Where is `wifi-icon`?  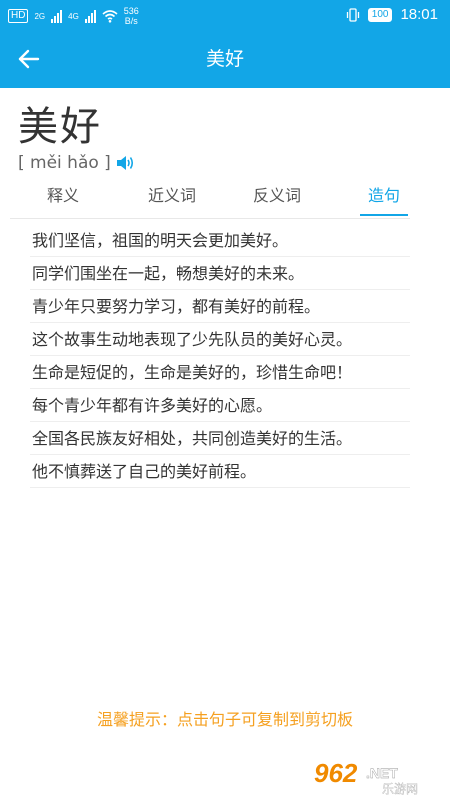
wifi-icon is located at coordinates (110, 16).